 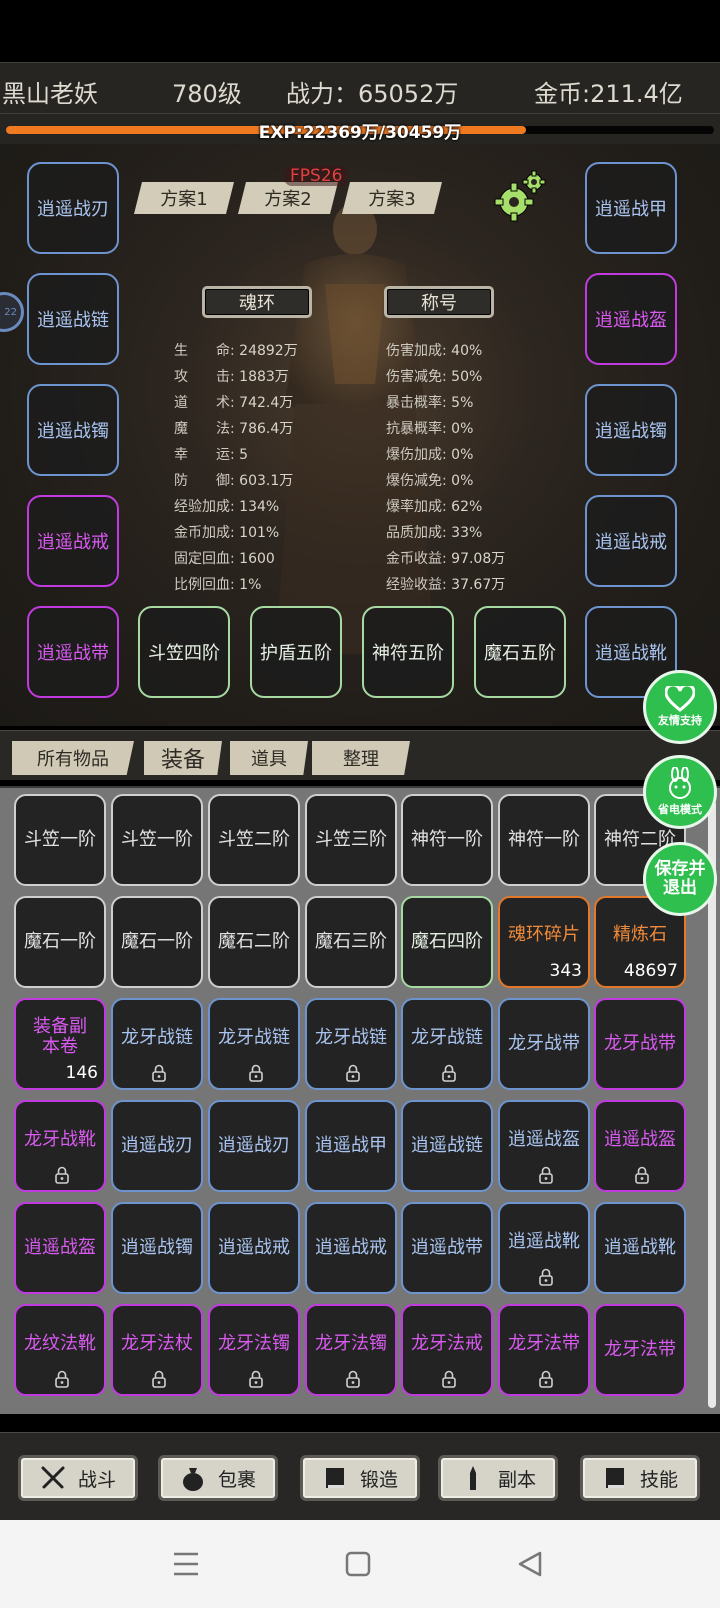 I want to click on tab-all-items: 所有物品, so click(x=73, y=758).